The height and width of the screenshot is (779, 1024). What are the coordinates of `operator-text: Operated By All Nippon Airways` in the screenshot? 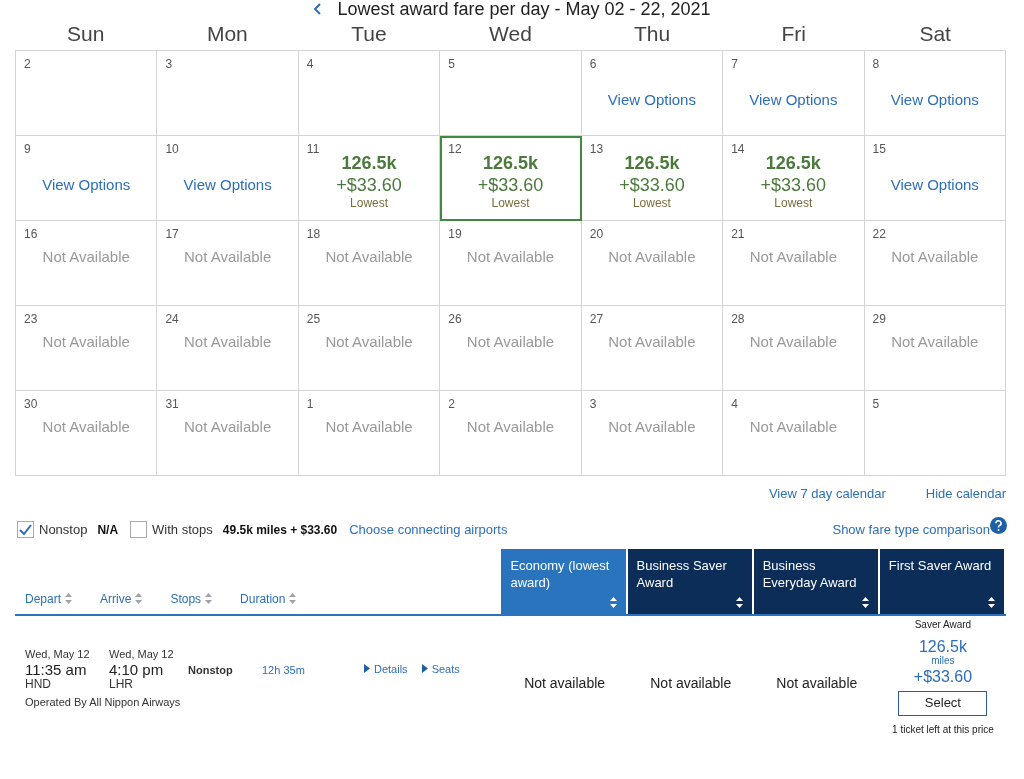 It's located at (103, 702).